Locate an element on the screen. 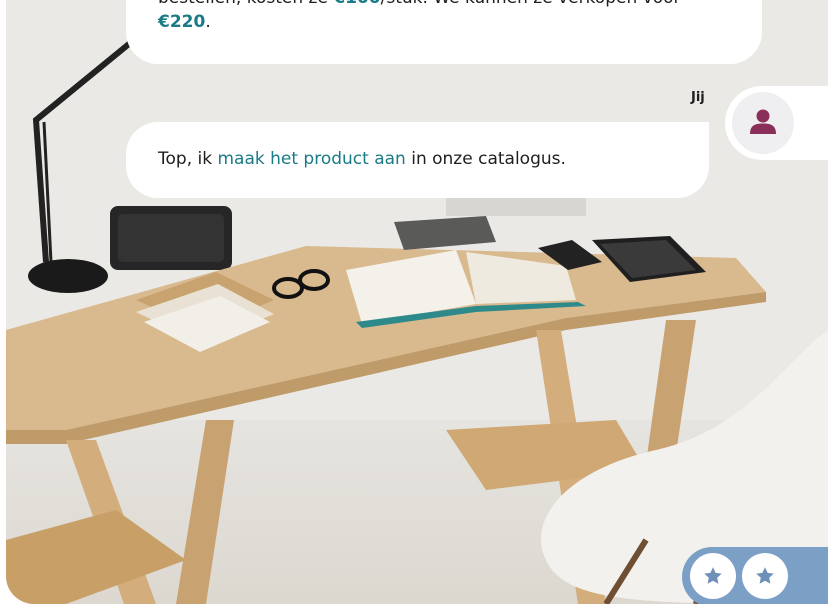 The image size is (828, 604). message-text: Top, ik is located at coordinates (188, 159).